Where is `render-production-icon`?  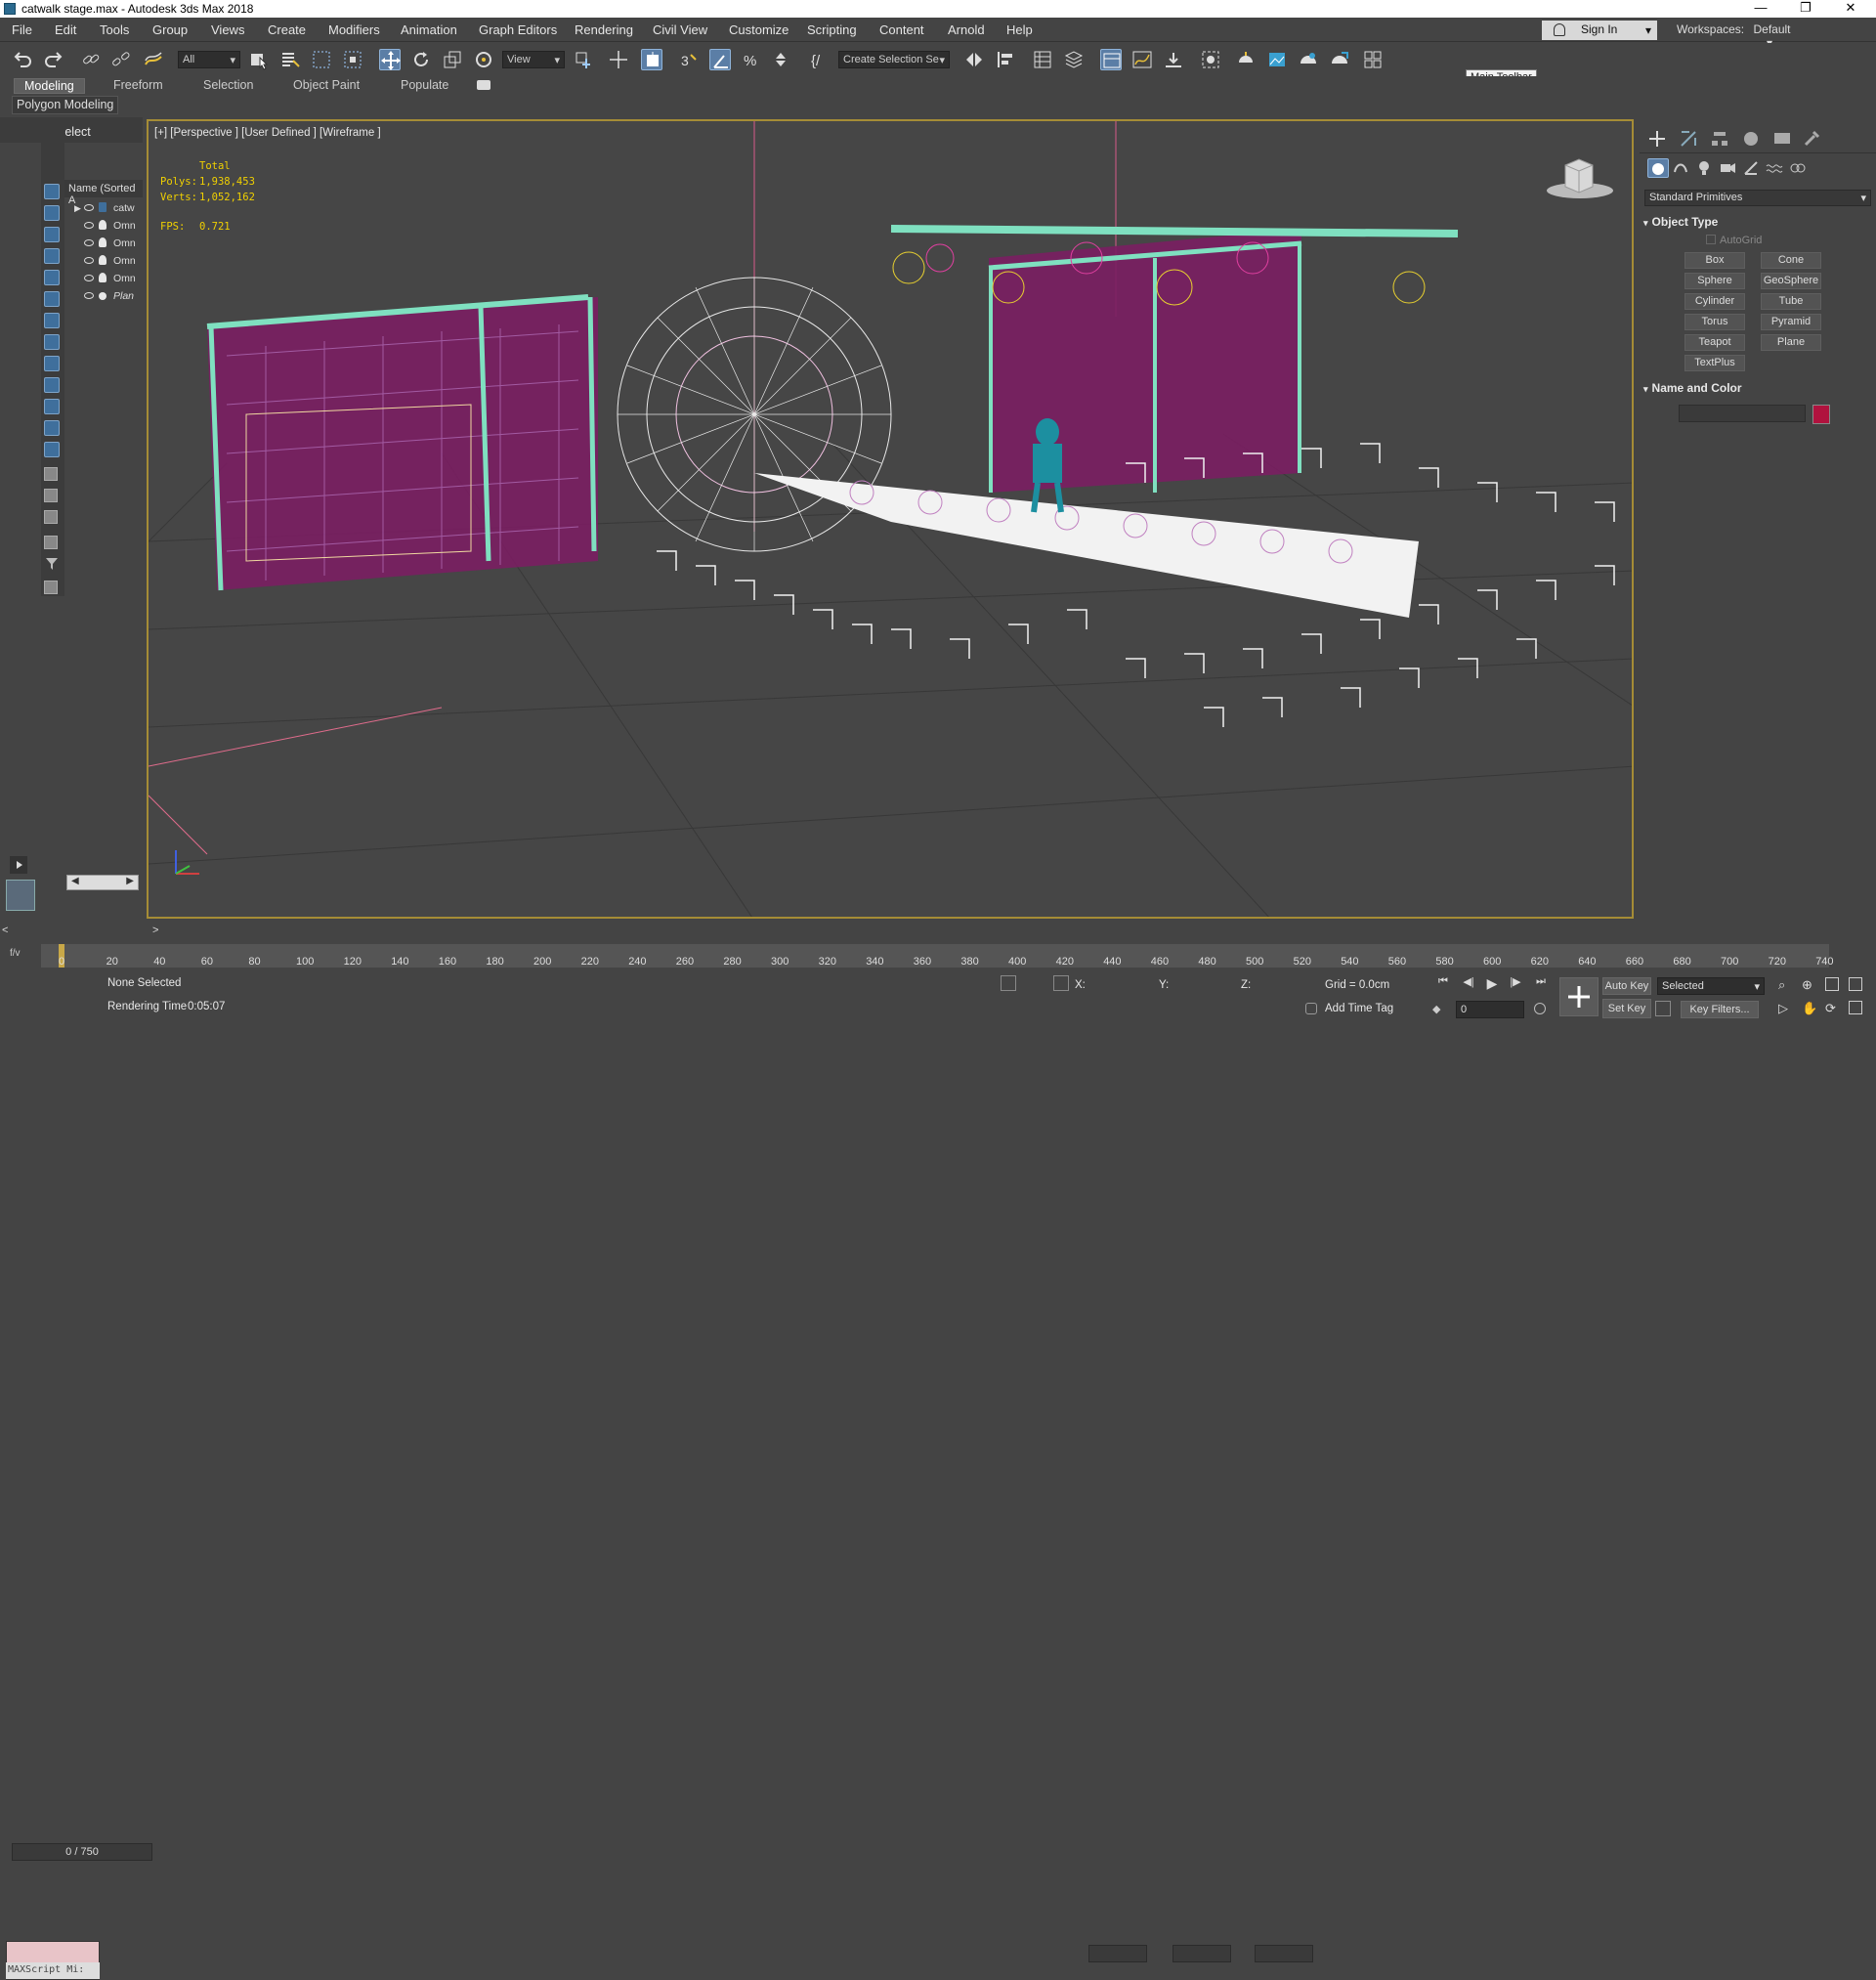 render-production-icon is located at coordinates (1308, 60).